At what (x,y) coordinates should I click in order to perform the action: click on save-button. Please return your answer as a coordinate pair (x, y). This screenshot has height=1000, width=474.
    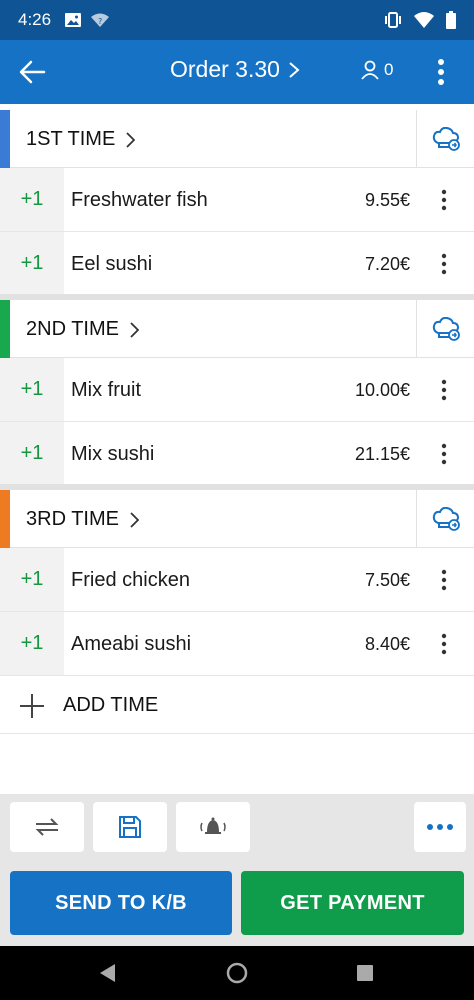
    Looking at the image, I should click on (130, 827).